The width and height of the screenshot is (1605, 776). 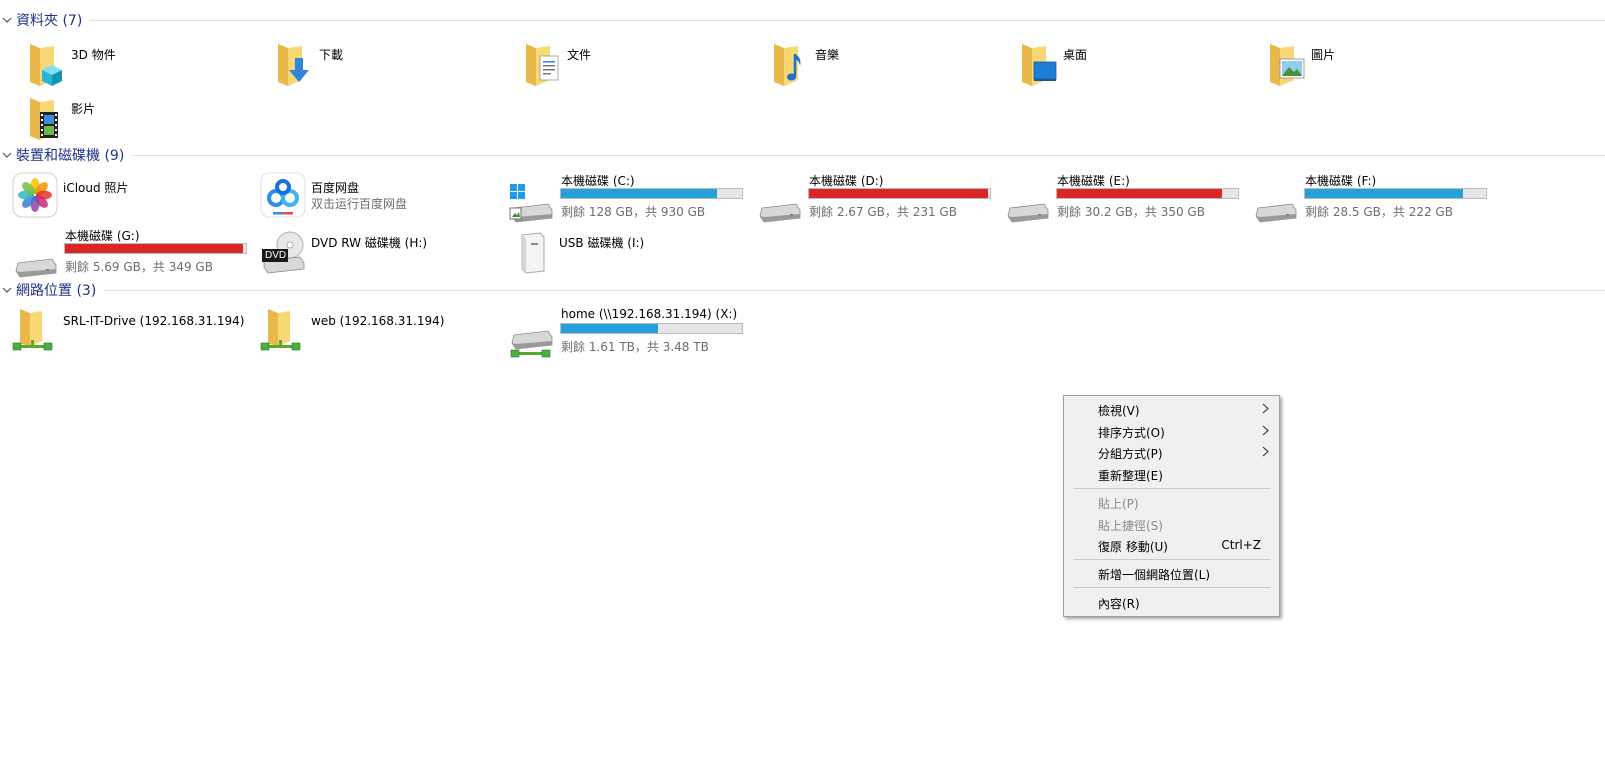 What do you see at coordinates (1121, 65) in the screenshot?
I see `folder-desktop: 桌面` at bounding box center [1121, 65].